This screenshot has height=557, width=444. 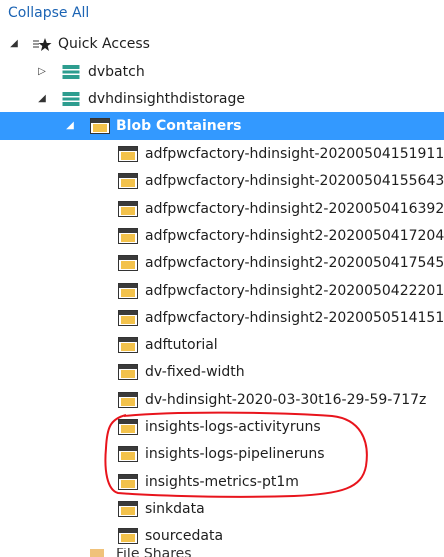 I want to click on blob-container-item: adfpwcfactory-hdinsight2-20200504175458, so click(x=222, y=263).